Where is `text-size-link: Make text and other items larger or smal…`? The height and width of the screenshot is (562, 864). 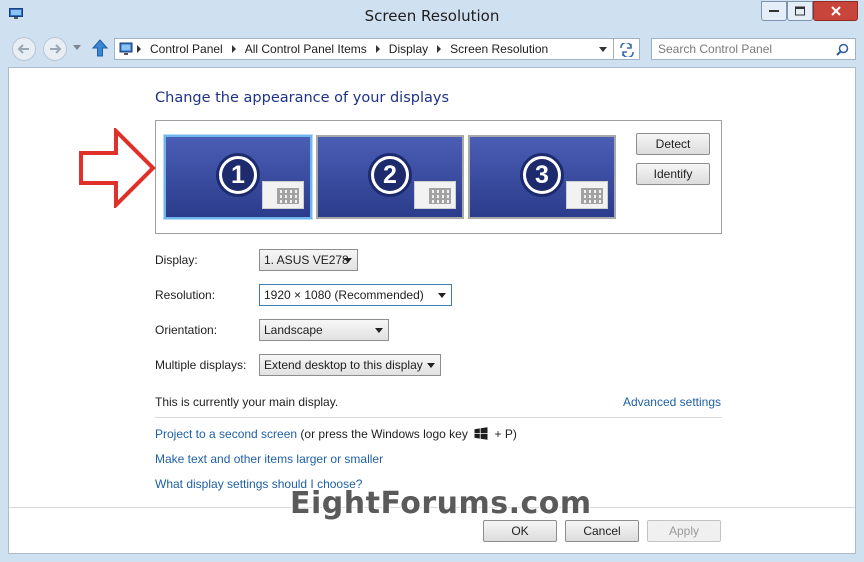
text-size-link: Make text and other items larger or smal… is located at coordinates (269, 459).